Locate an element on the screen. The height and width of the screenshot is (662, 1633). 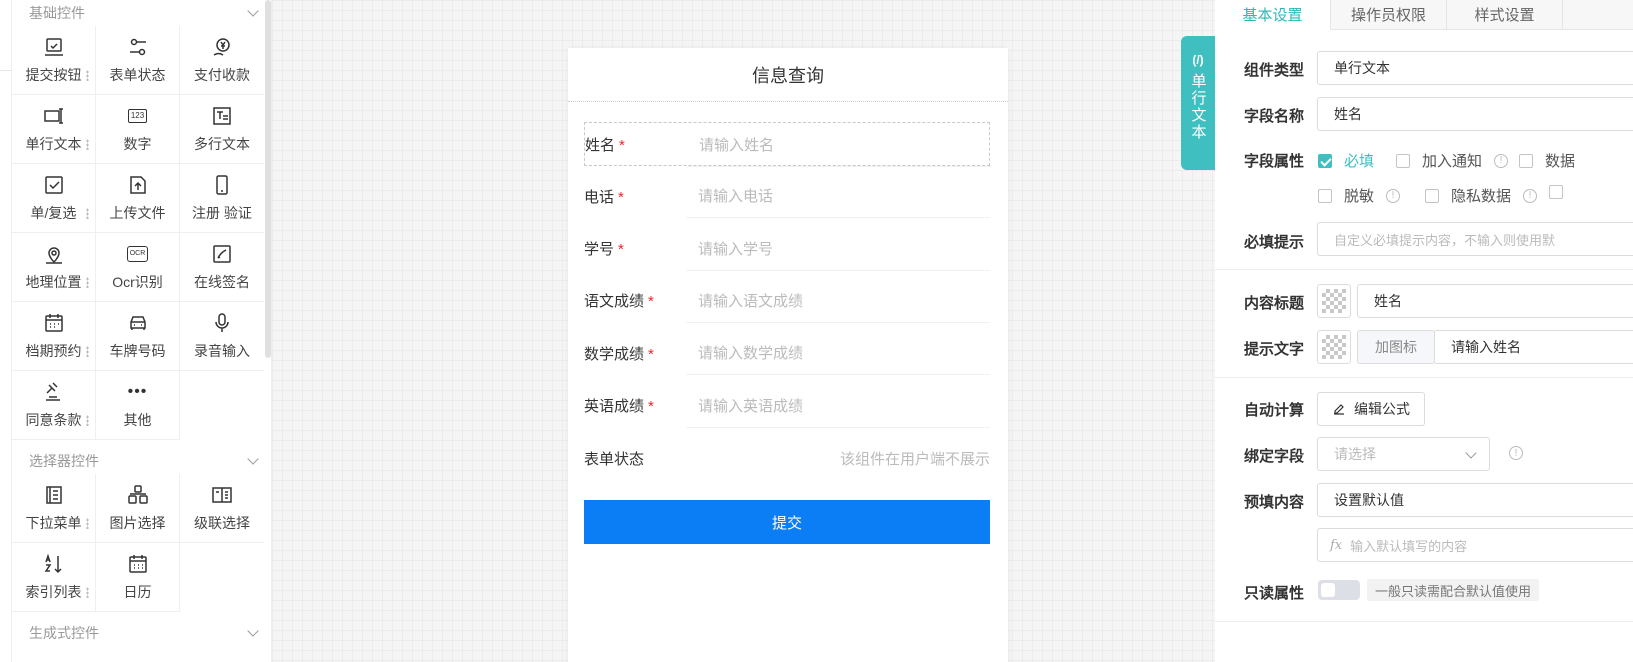
section-header-selector: 选择器控件 is located at coordinates (141, 461).